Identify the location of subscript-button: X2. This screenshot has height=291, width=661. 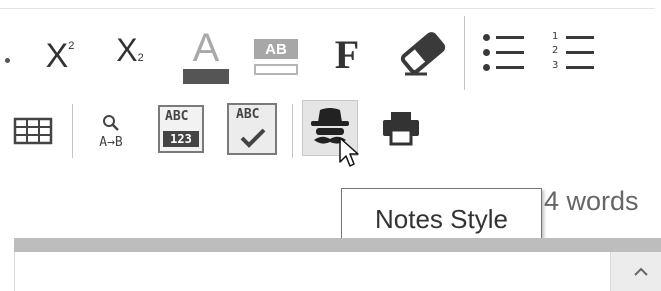
(130, 50).